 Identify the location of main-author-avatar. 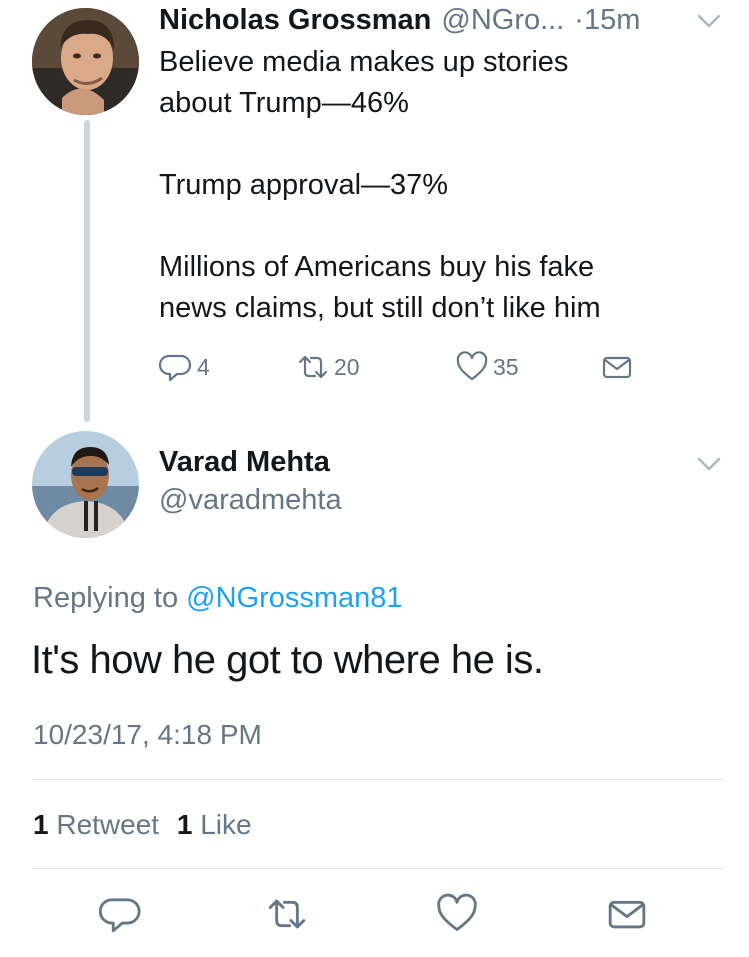
(85, 484).